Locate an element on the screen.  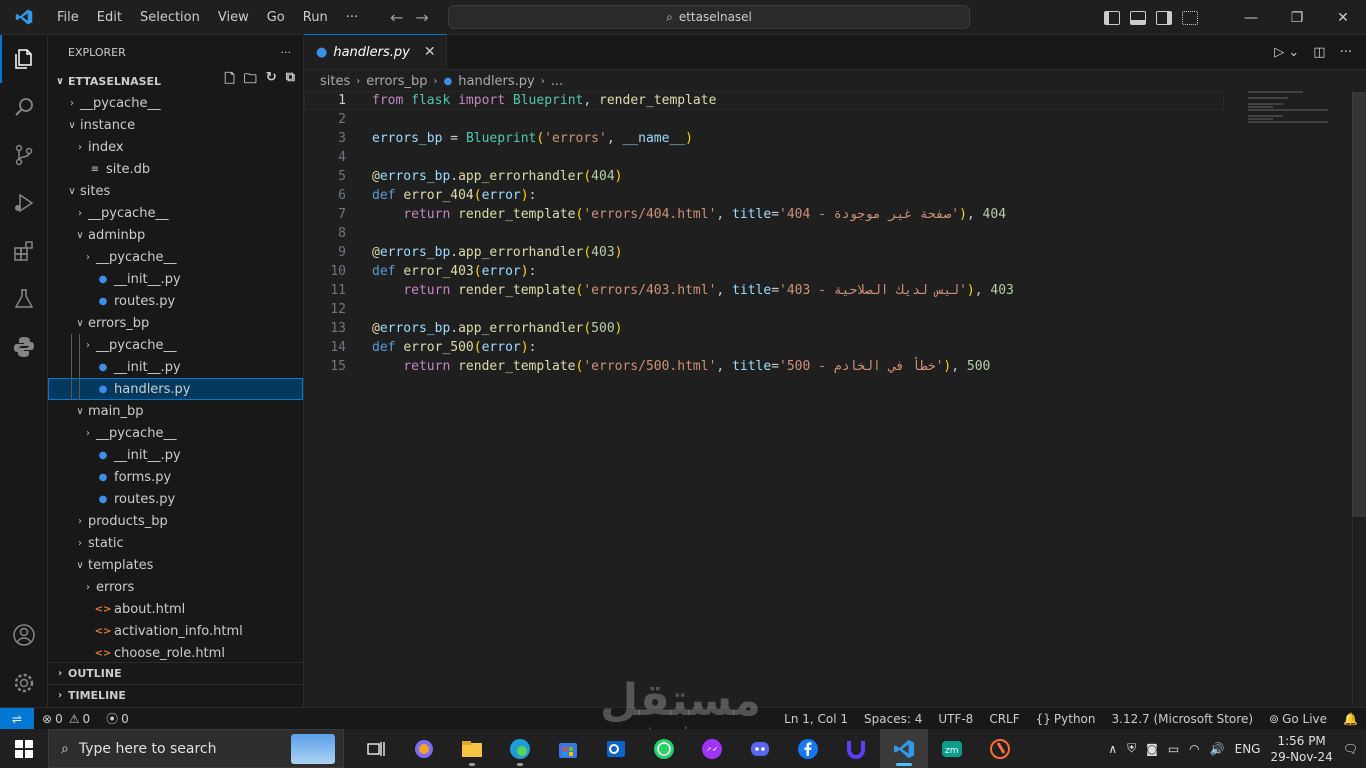
ports-indicator: ⦿ 0 is located at coordinates (117, 718).